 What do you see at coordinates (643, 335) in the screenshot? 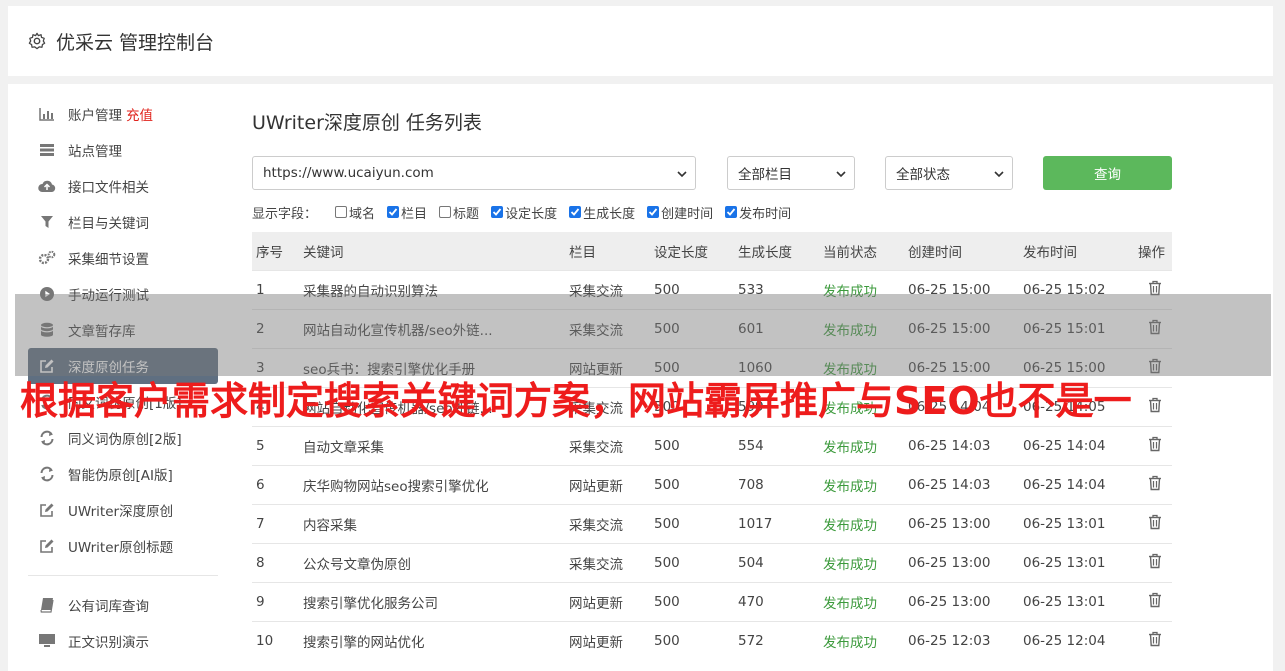
I see `overlay-band` at bounding box center [643, 335].